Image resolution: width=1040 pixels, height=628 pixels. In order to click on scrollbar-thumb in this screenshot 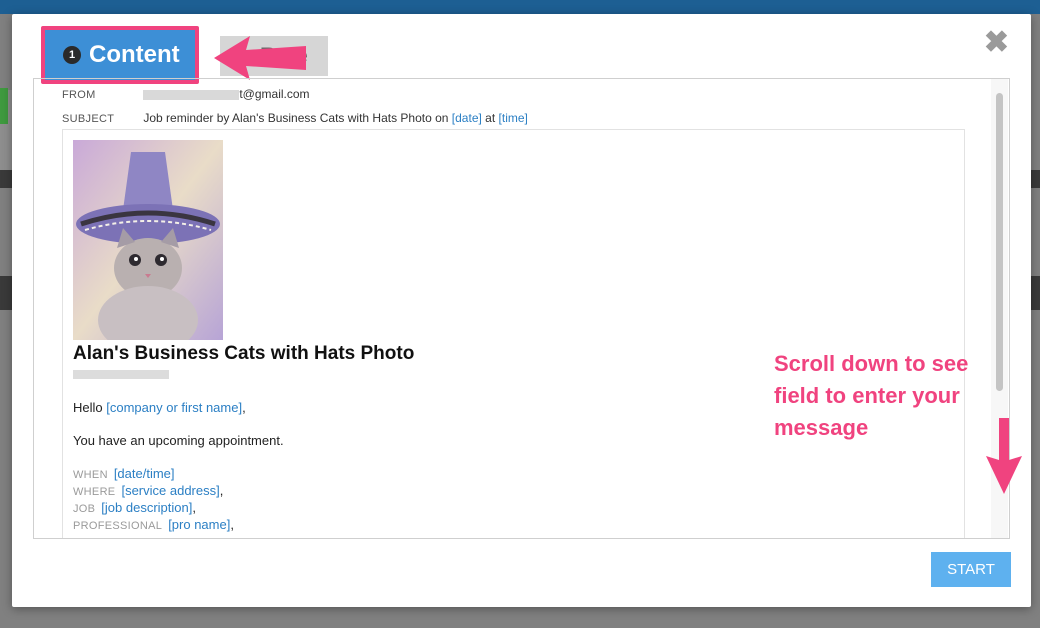, I will do `click(999, 242)`.